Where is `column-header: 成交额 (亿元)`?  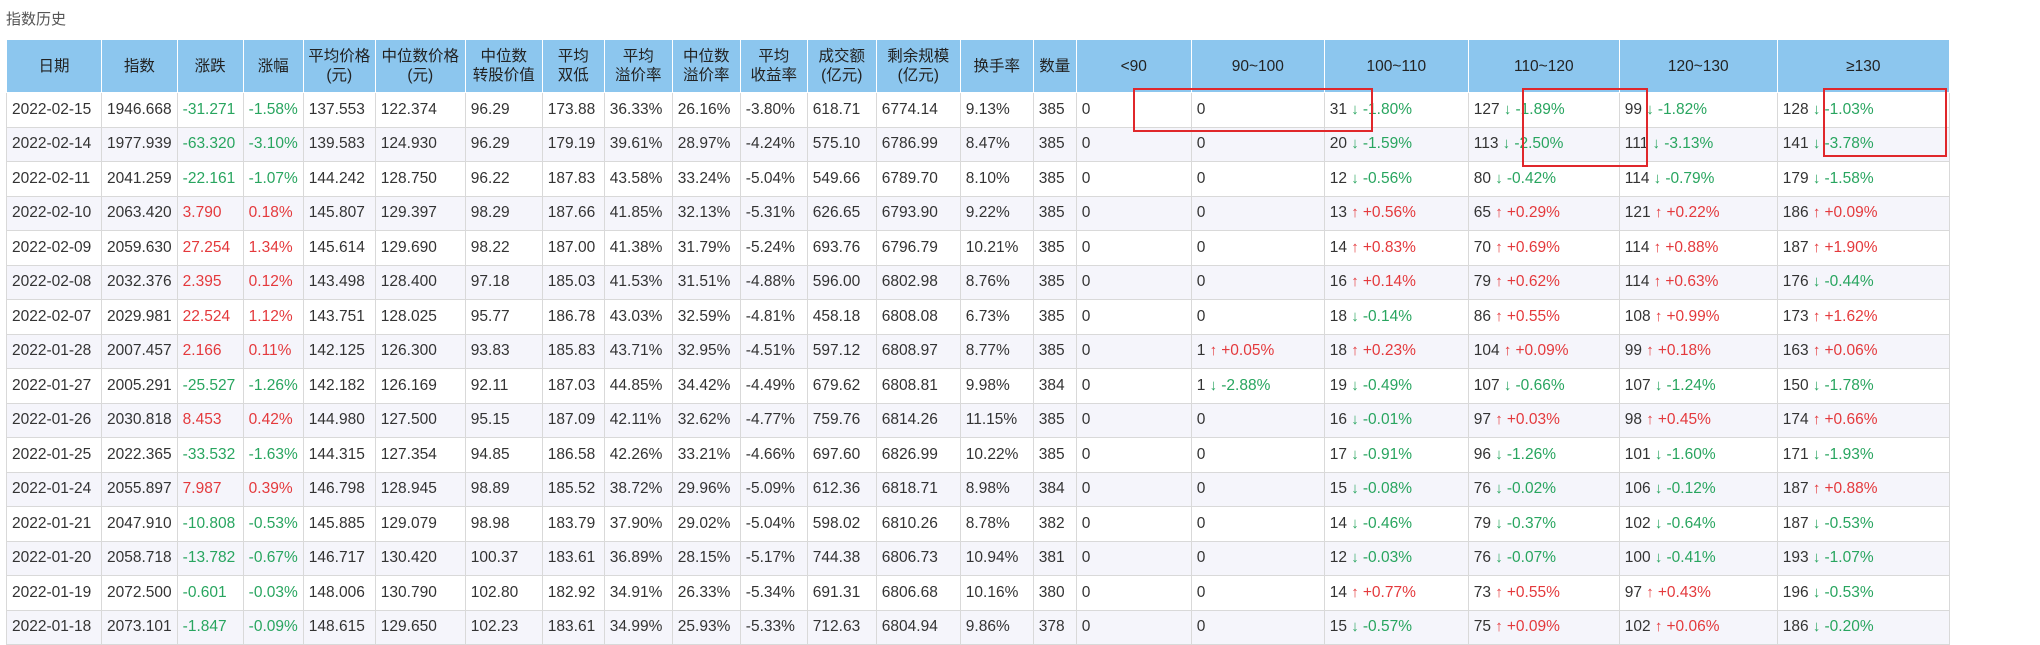 column-header: 成交额 (亿元) is located at coordinates (841, 66).